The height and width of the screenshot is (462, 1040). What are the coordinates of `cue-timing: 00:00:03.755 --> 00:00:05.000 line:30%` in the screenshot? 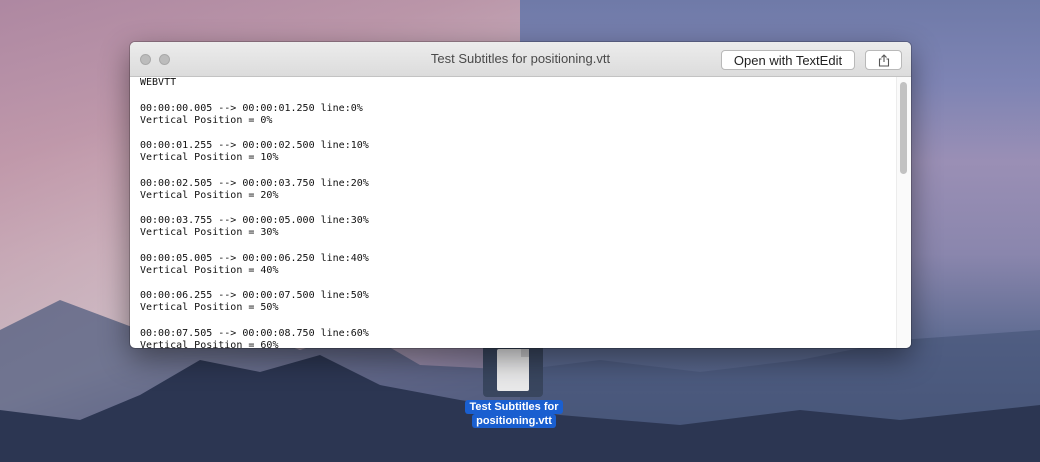 It's located at (254, 220).